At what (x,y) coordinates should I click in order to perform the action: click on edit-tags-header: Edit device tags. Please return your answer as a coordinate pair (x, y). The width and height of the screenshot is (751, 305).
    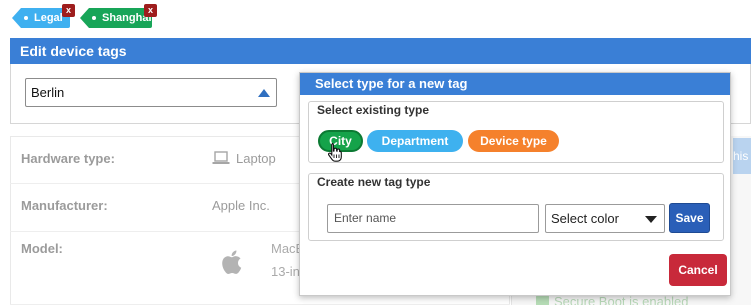
    Looking at the image, I should click on (380, 51).